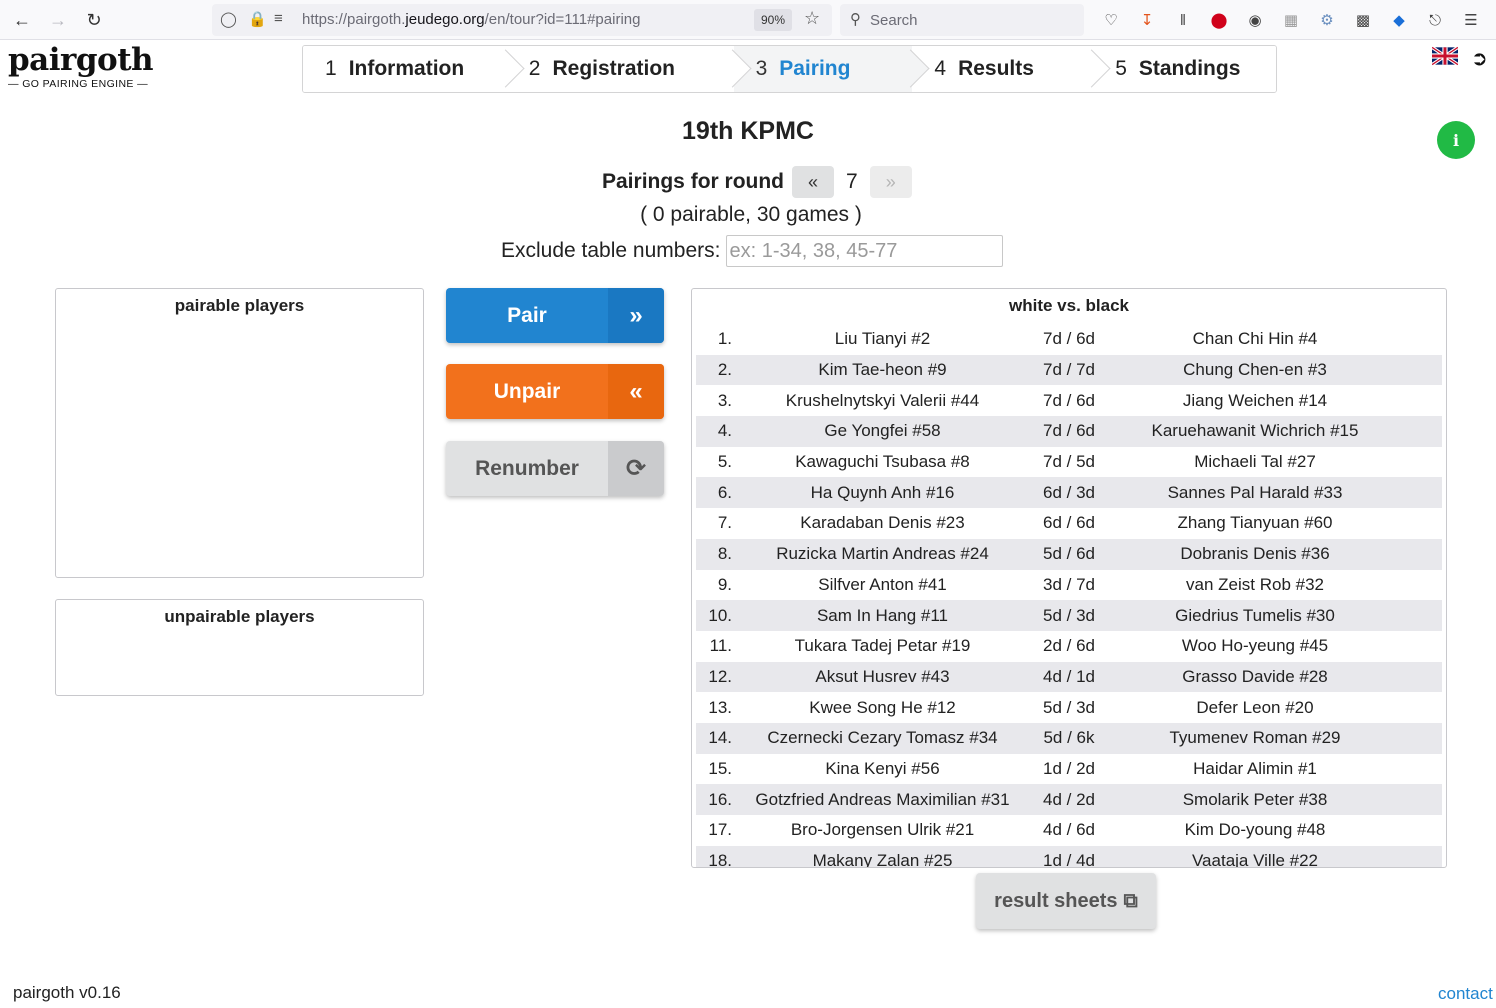 This screenshot has width=1496, height=1008. Describe the element at coordinates (555, 315) in the screenshot. I see `pair-button: Pair »` at that location.